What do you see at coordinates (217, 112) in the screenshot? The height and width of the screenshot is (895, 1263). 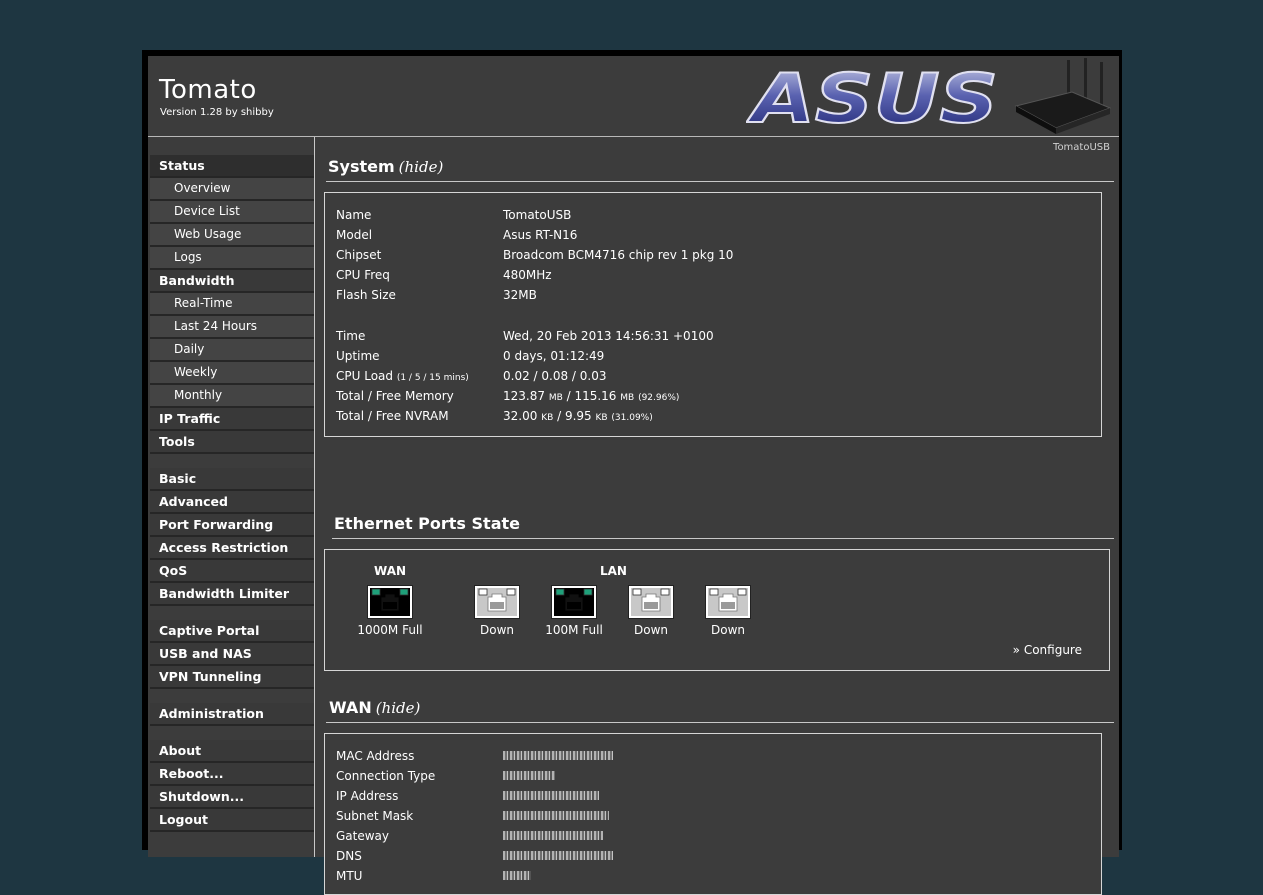 I see `app-version: Version 1.28 by shibby` at bounding box center [217, 112].